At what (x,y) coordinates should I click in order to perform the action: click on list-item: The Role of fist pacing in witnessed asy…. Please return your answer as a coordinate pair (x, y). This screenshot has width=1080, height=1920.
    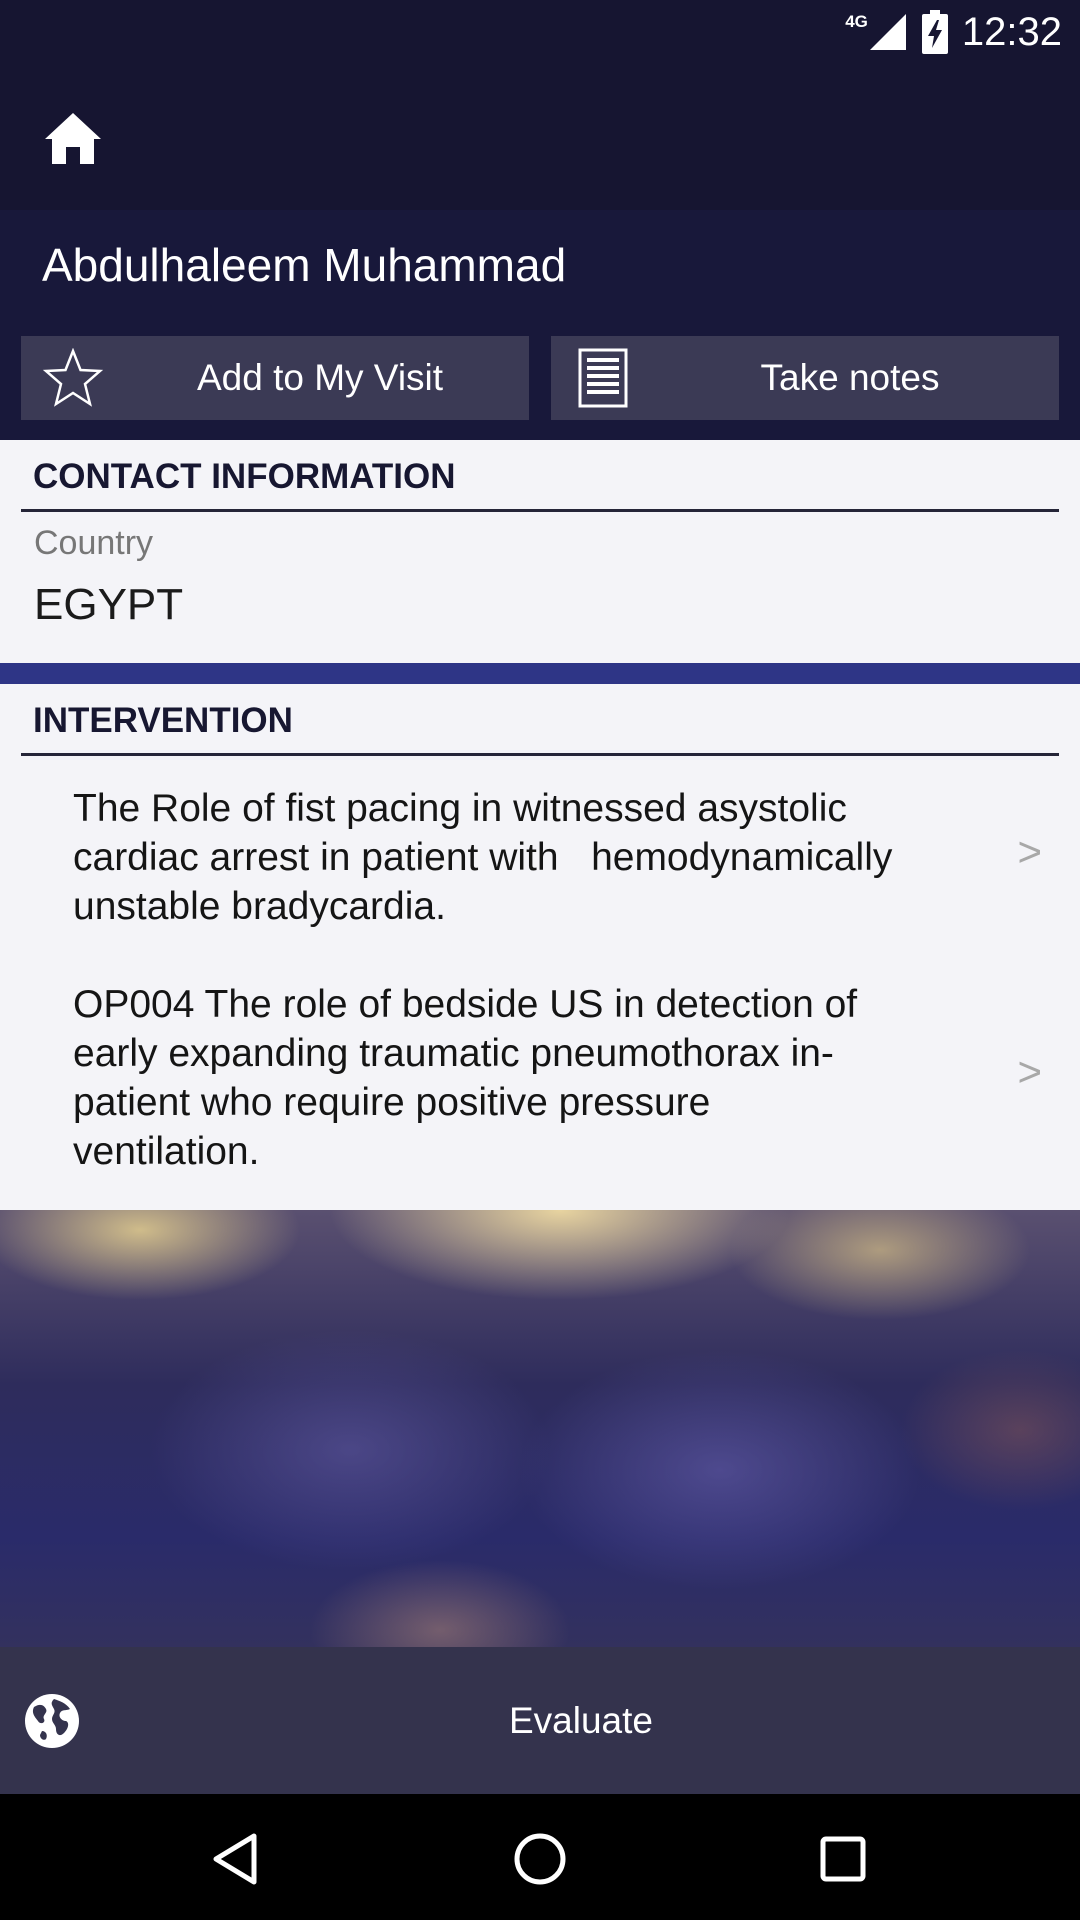
    Looking at the image, I should click on (540, 864).